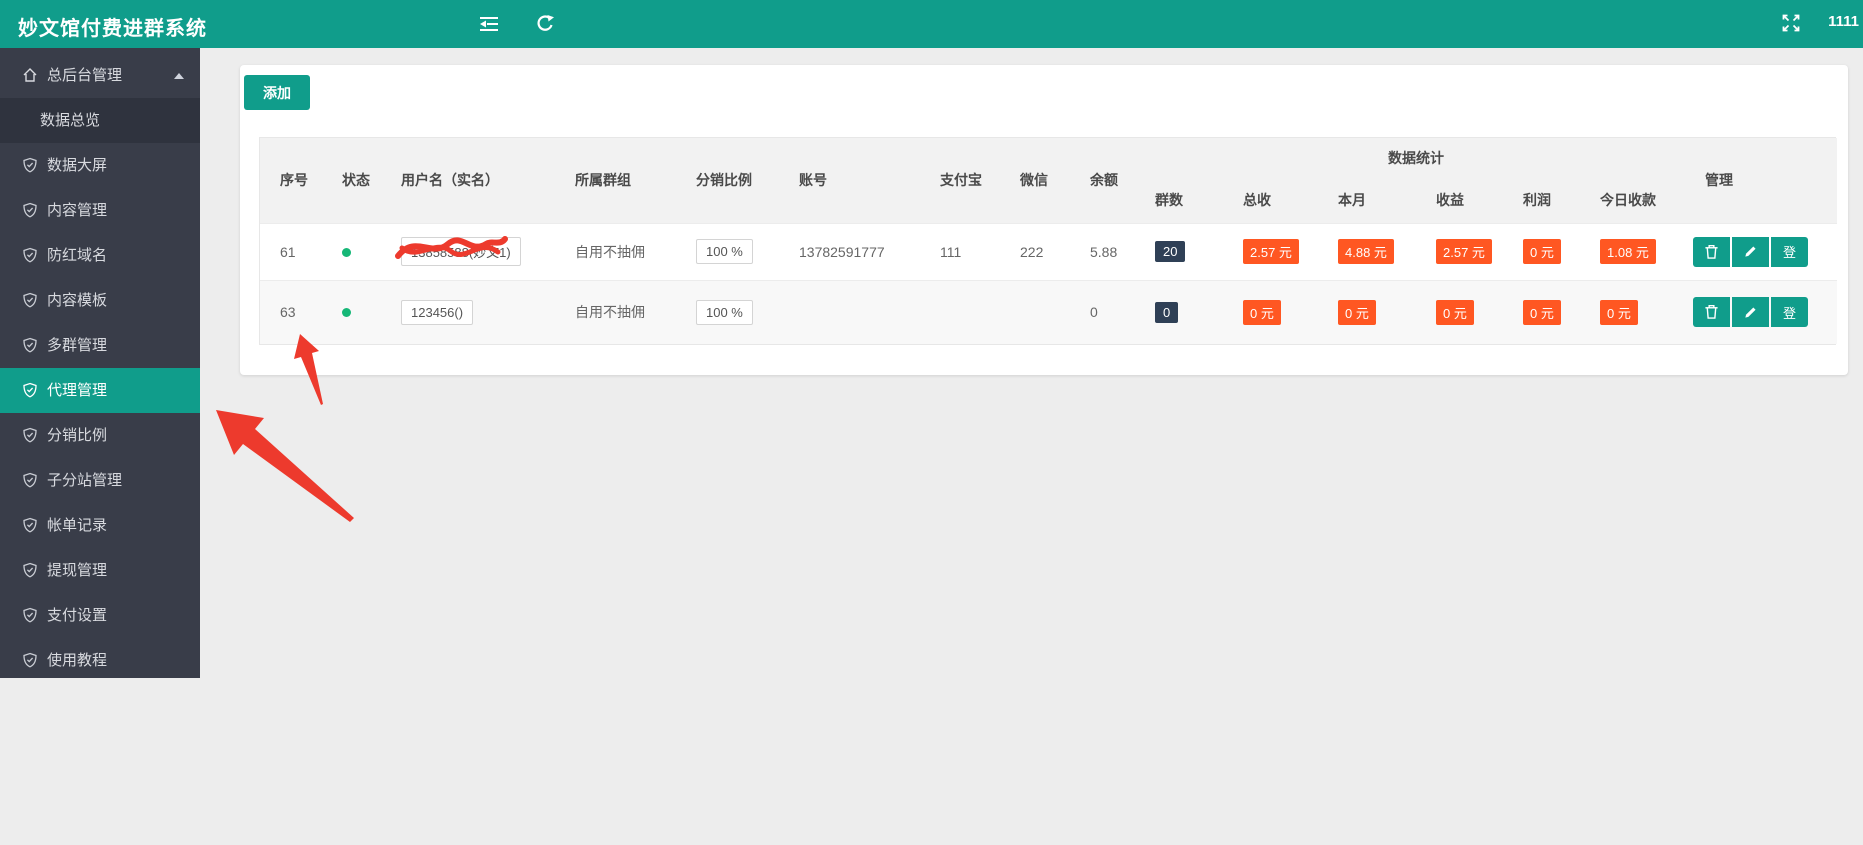  What do you see at coordinates (931, 24) in the screenshot?
I see `top-header-bar: 妙文馆付费进群系统 1111` at bounding box center [931, 24].